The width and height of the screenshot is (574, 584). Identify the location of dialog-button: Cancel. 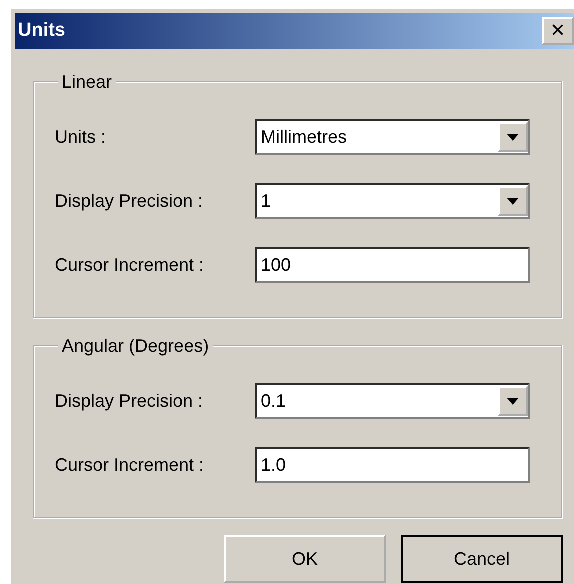
(482, 559).